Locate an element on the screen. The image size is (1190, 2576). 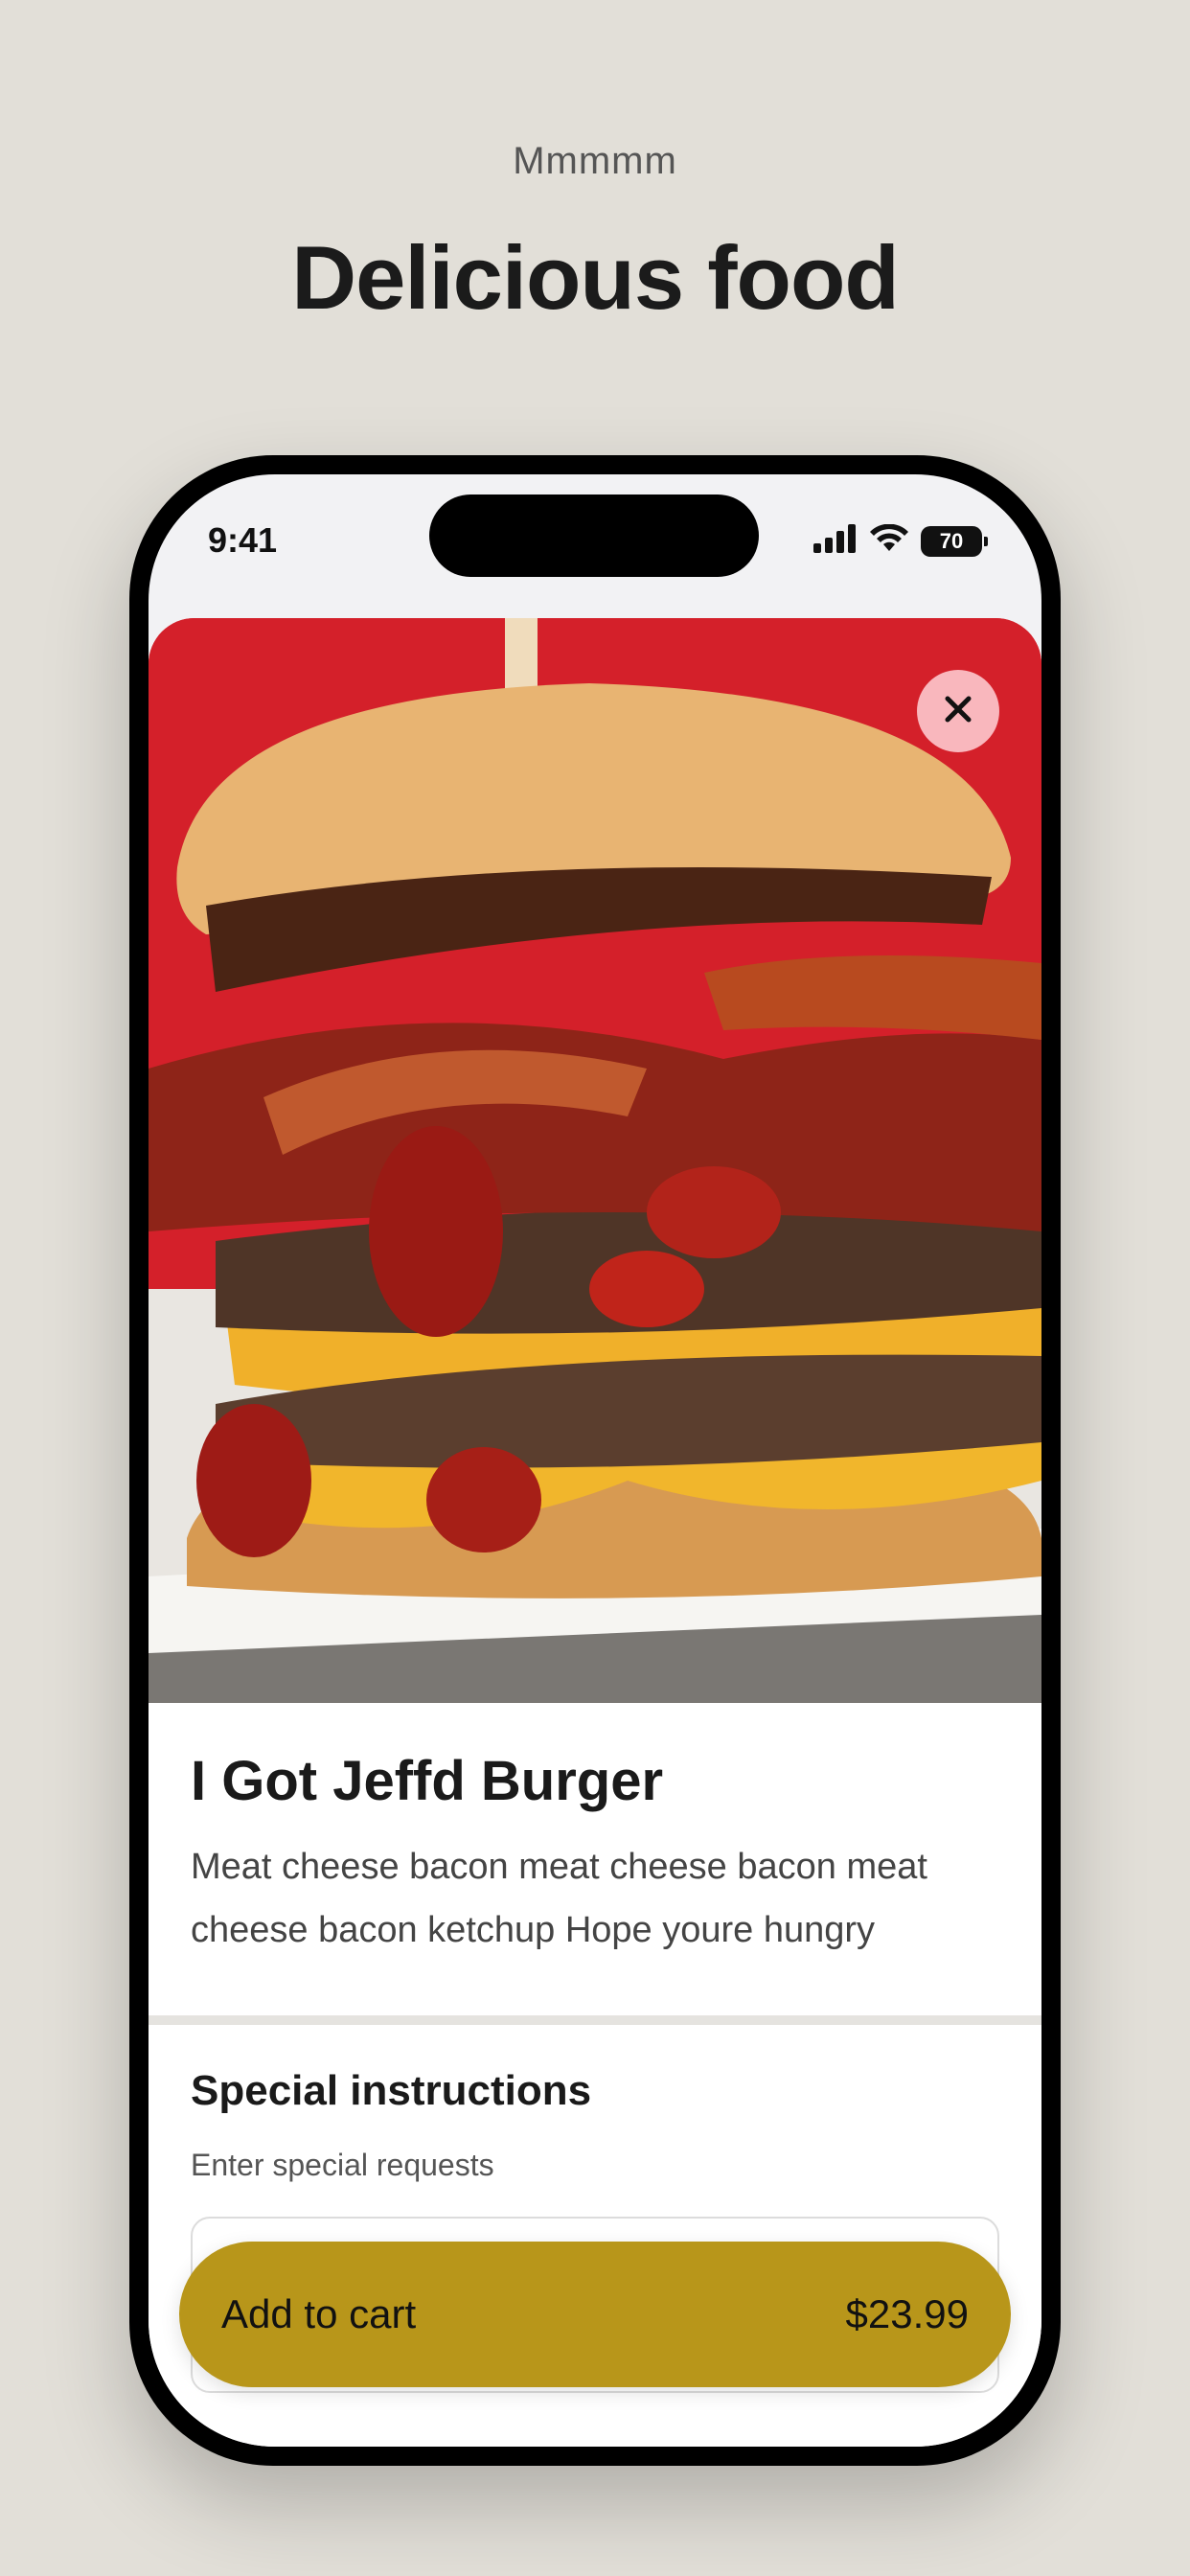
signal-icon is located at coordinates (836, 541).